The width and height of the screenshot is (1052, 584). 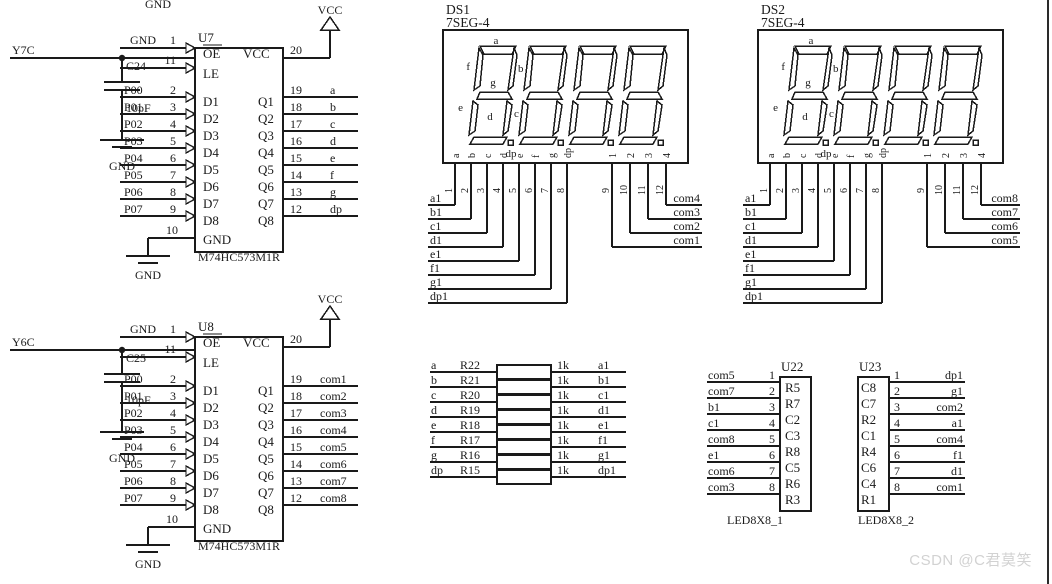 What do you see at coordinates (792, 499) in the screenshot?
I see `u22-pname-7: R3` at bounding box center [792, 499].